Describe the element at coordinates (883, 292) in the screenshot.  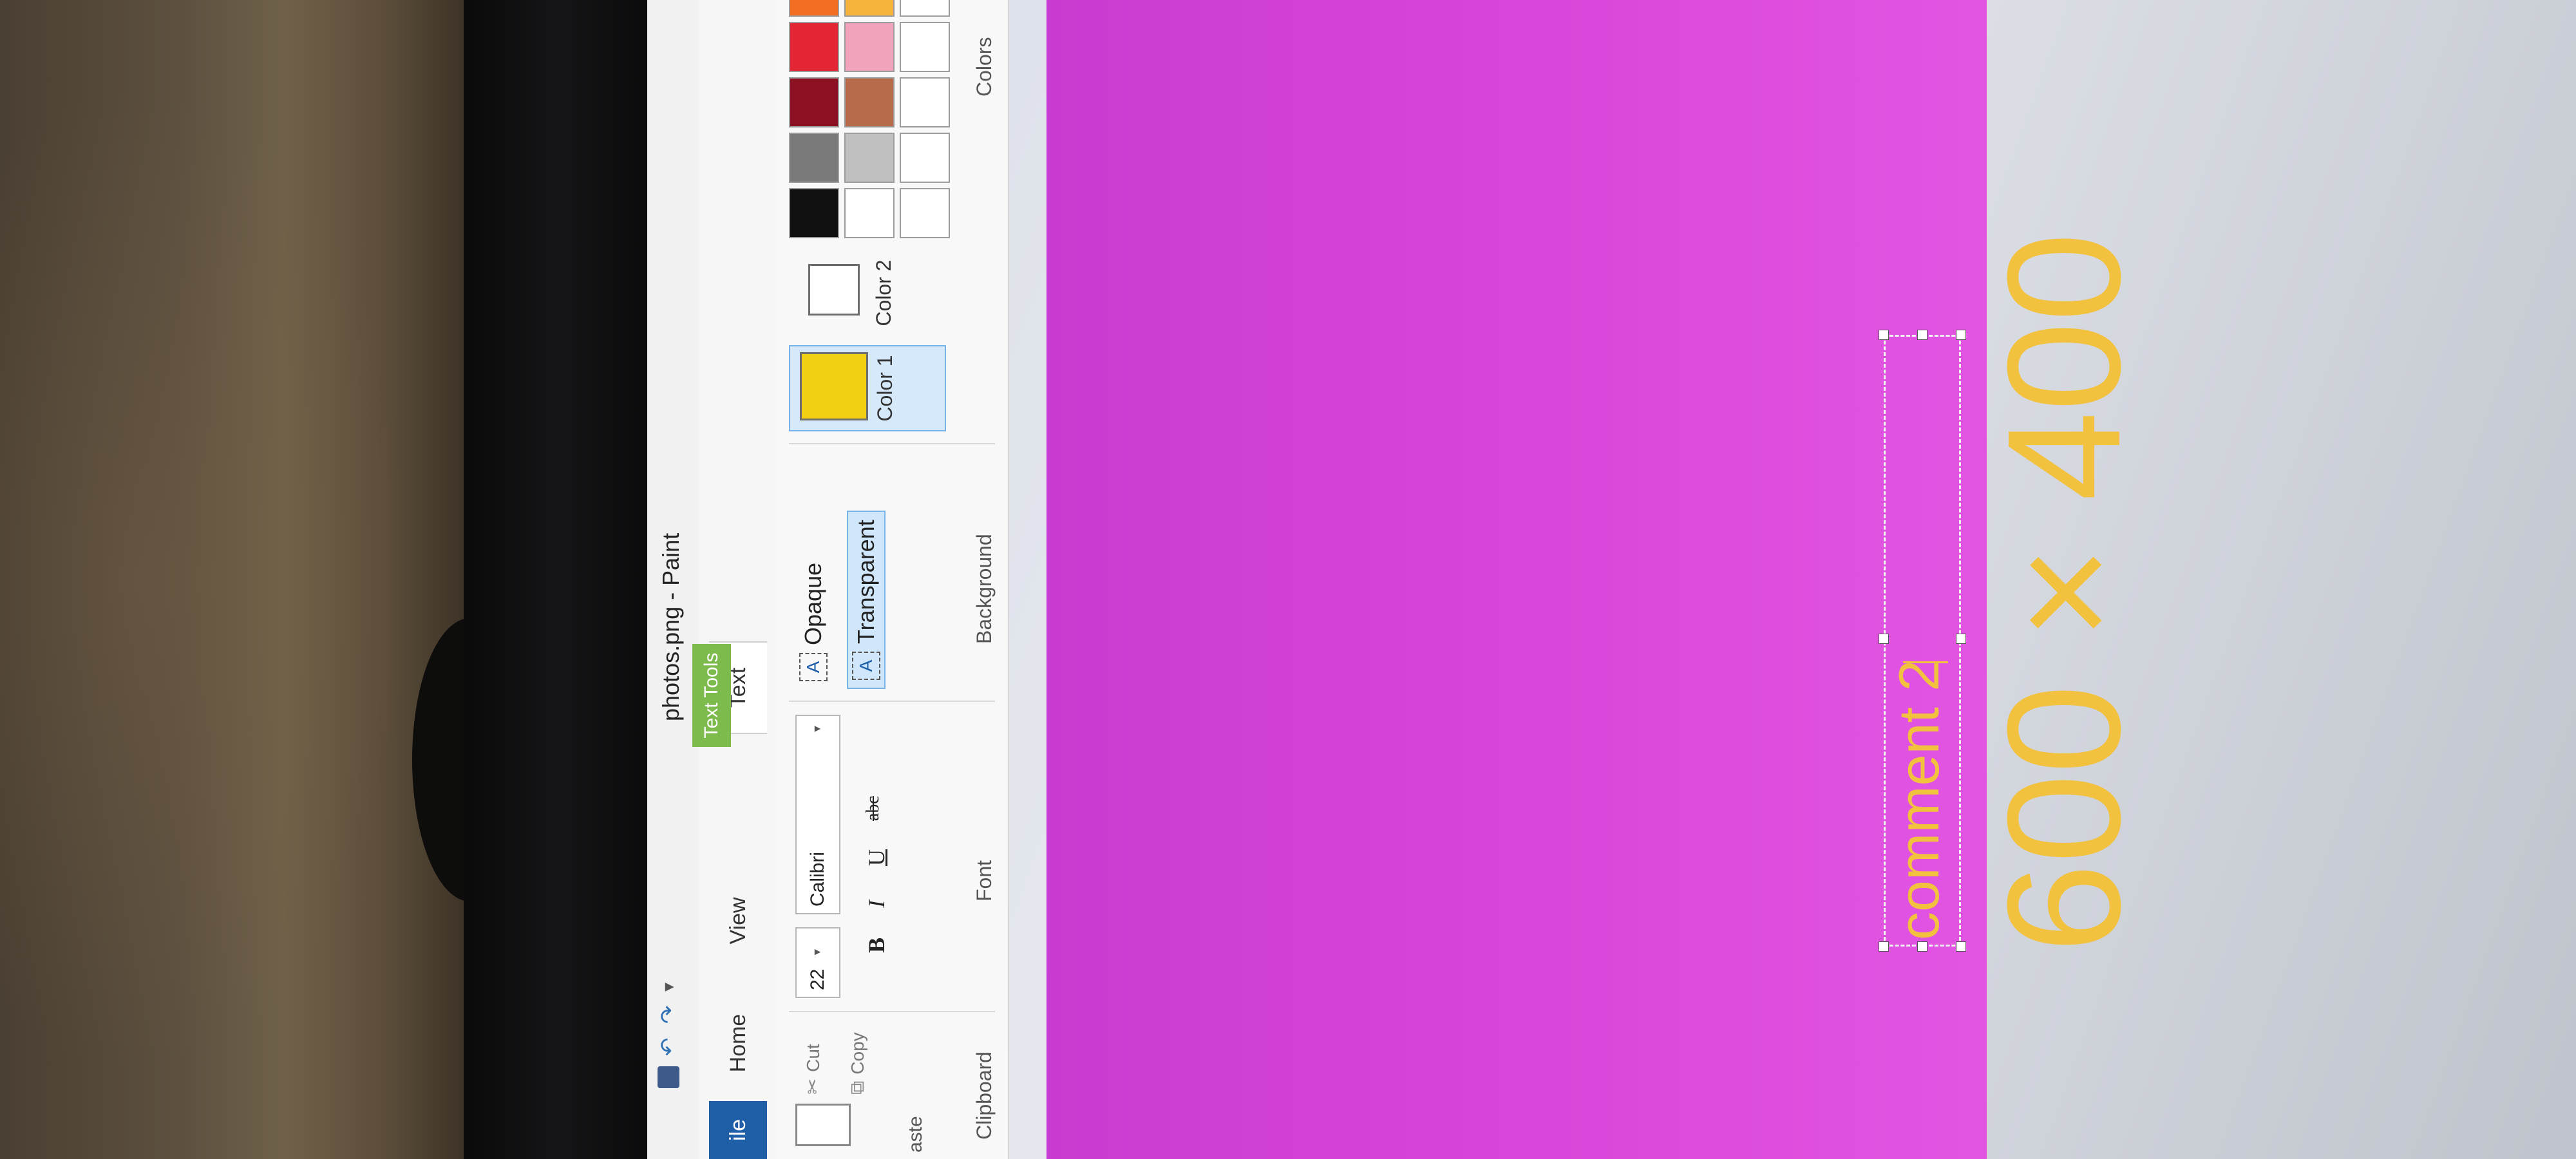
I see `color2-label: Color 2` at that location.